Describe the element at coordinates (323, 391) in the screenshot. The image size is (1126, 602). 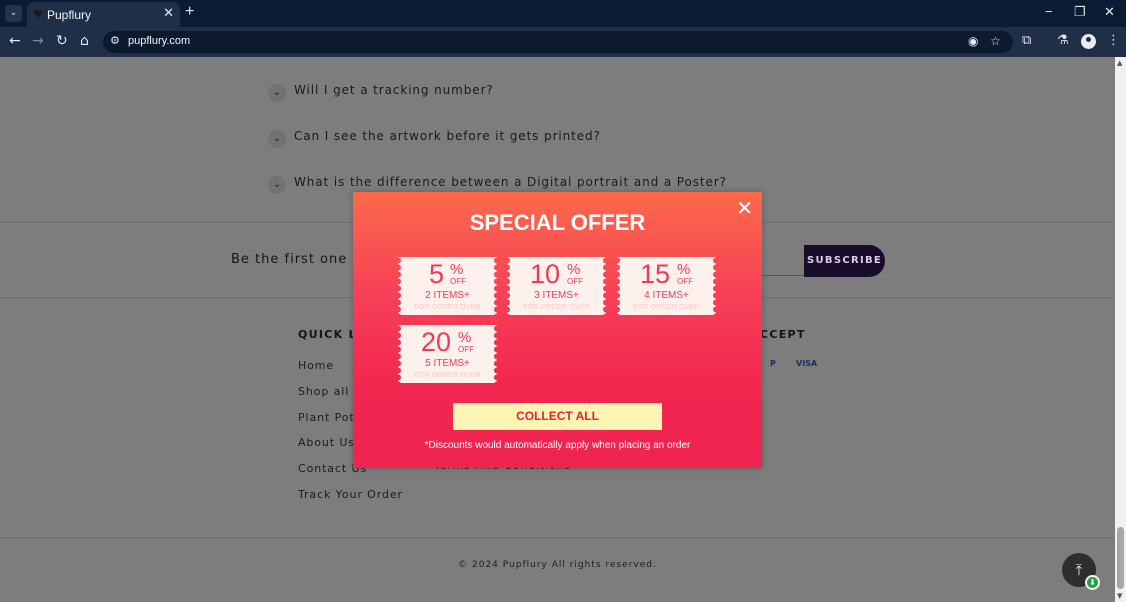
I see `footer-link-shop-all: Shop all` at that location.